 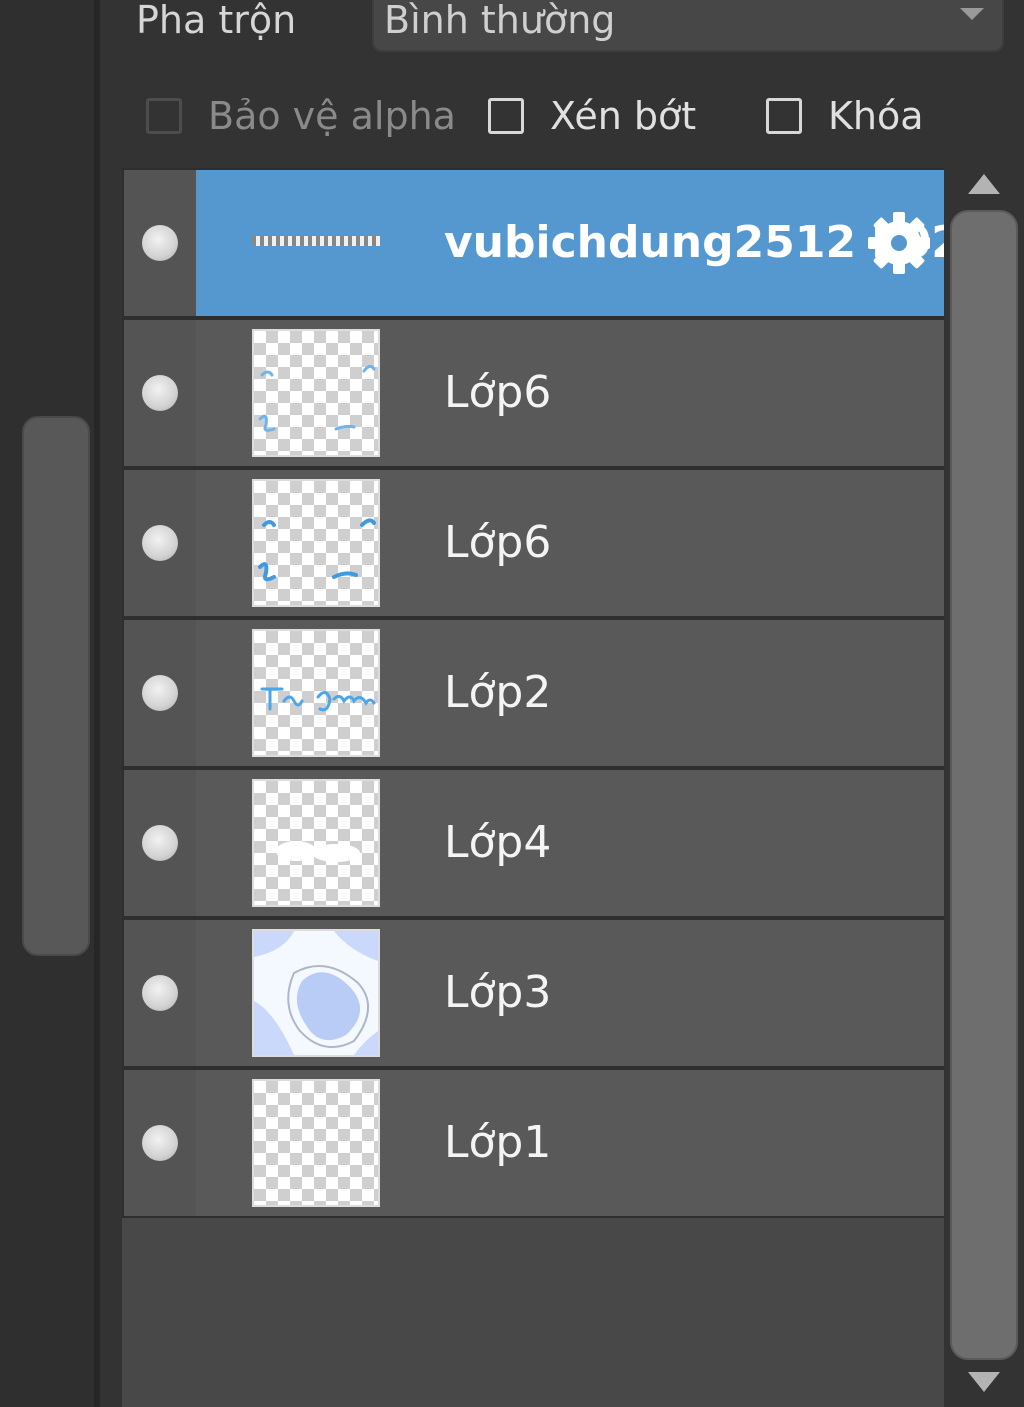 I want to click on layer-row: Lớp2, so click(x=534, y=693).